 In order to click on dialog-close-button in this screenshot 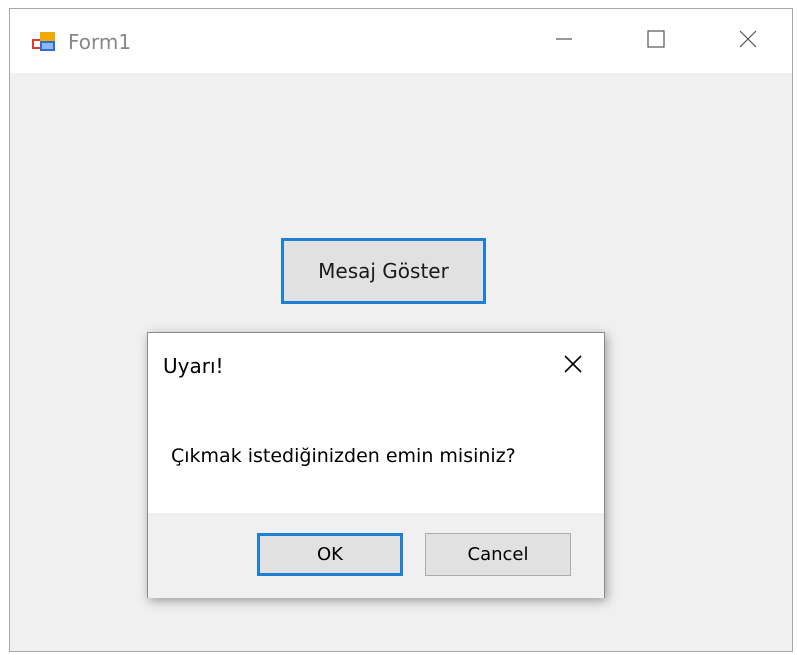, I will do `click(573, 366)`.